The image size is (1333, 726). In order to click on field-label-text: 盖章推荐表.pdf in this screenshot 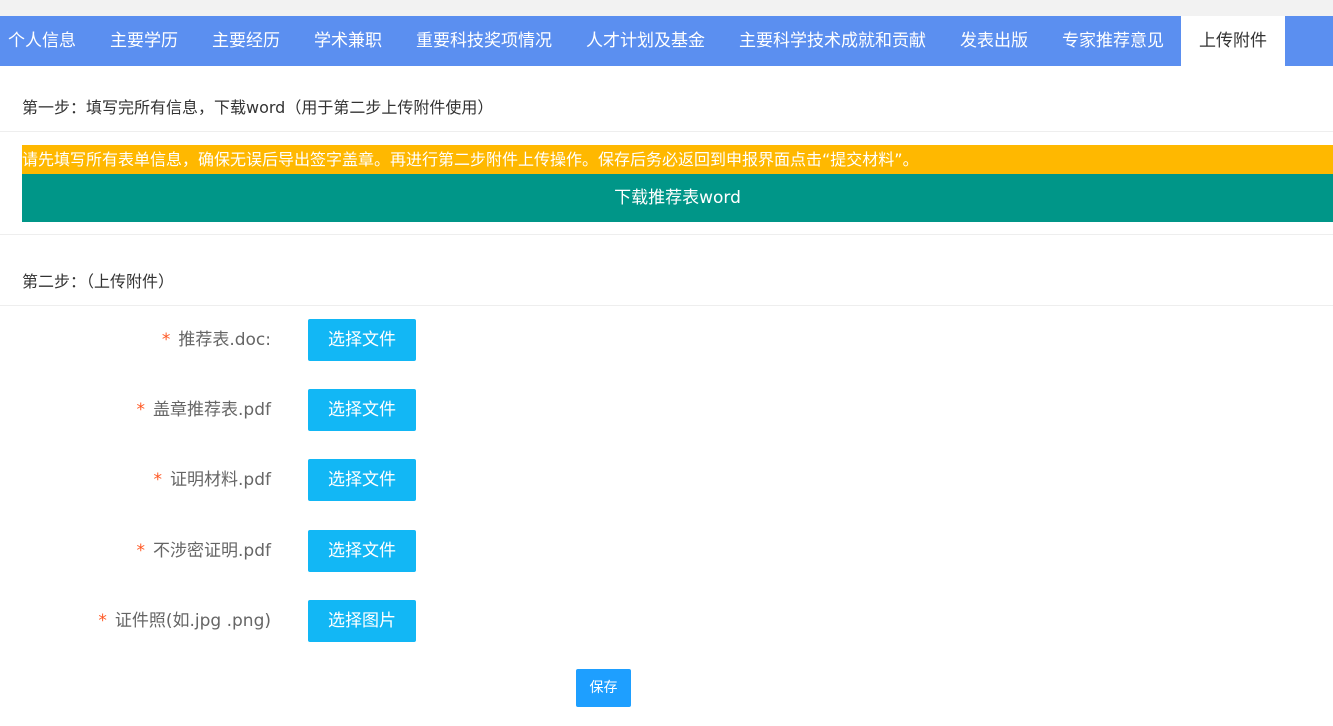, I will do `click(212, 410)`.